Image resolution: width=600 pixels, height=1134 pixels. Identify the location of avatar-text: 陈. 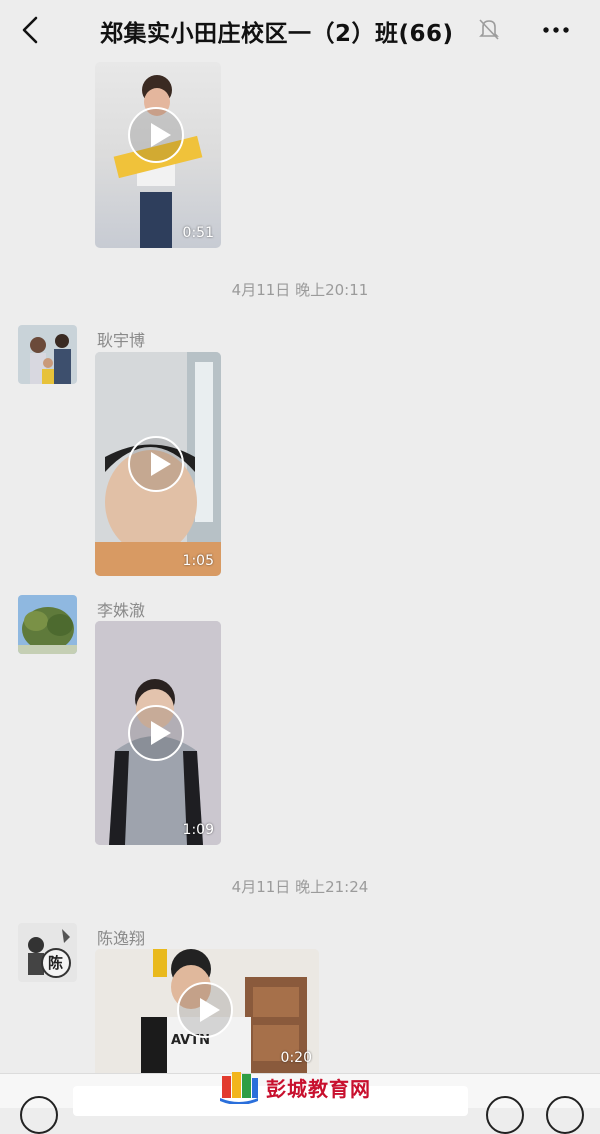
(56, 963).